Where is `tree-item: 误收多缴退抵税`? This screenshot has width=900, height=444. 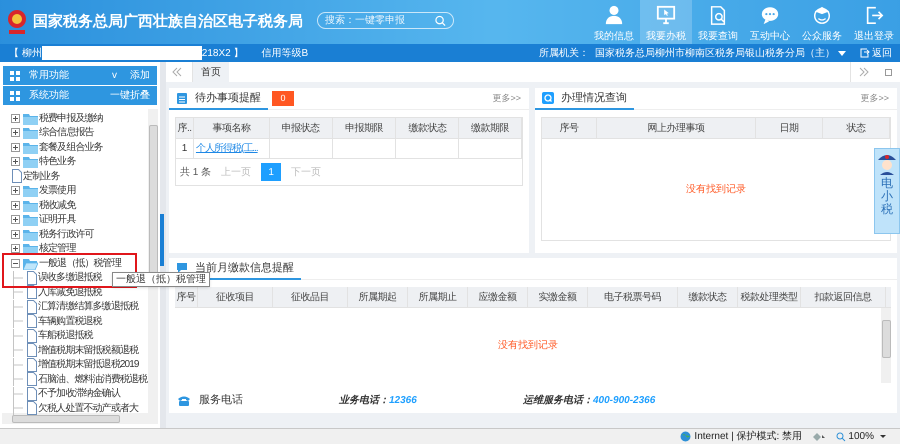 tree-item: 误收多缴退抵税 is located at coordinates (70, 278).